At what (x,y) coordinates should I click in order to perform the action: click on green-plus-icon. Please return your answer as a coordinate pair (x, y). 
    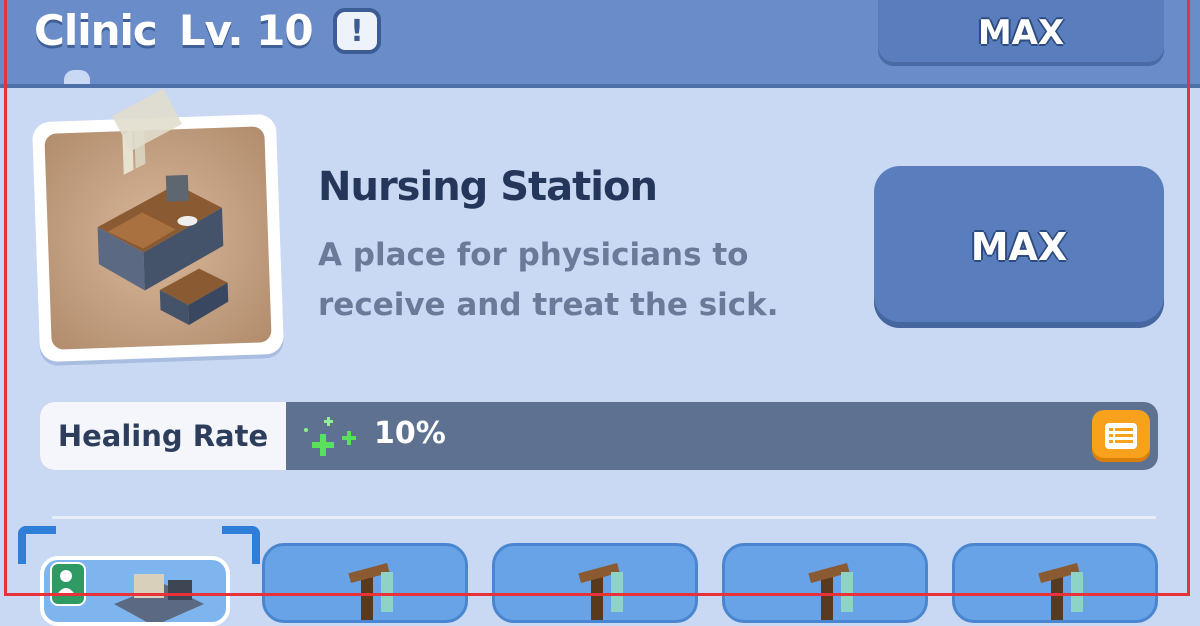
    Looking at the image, I should click on (330, 436).